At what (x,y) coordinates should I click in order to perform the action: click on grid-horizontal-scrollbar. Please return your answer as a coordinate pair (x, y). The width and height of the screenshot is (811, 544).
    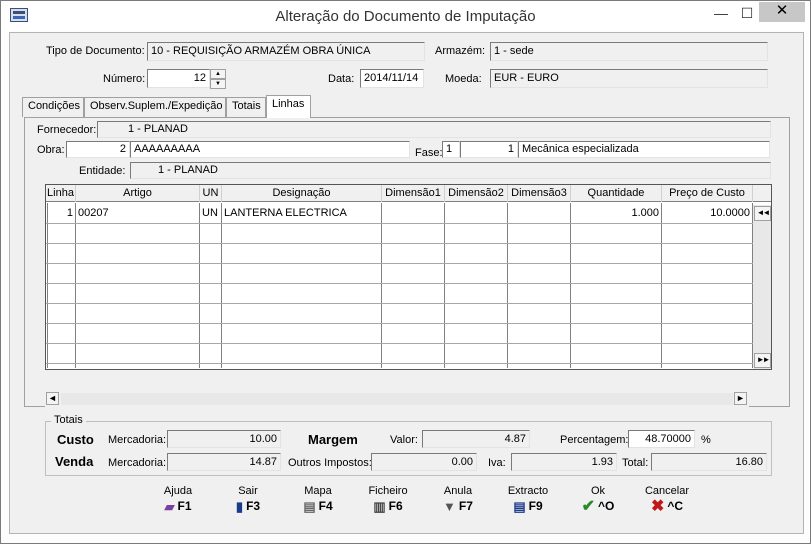
    Looking at the image, I should click on (397, 399).